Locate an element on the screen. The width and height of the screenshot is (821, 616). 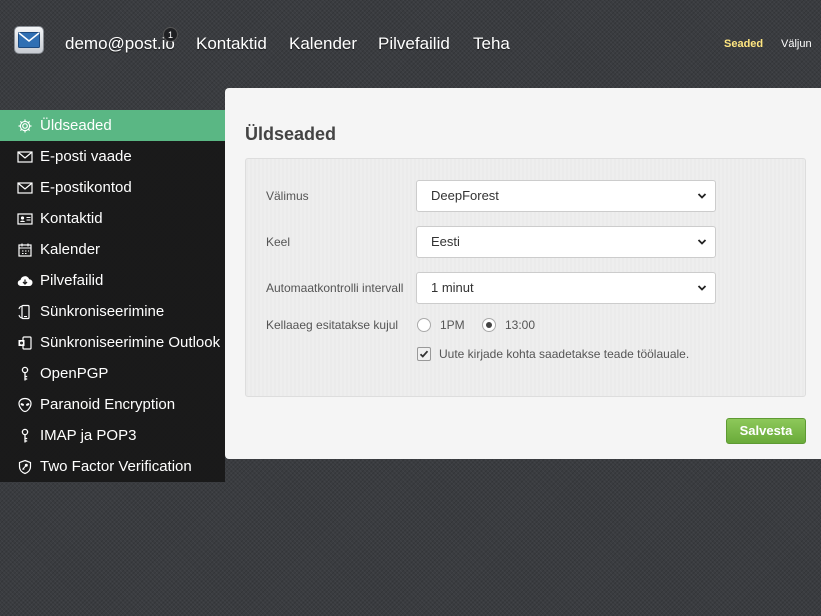
sync-phone-icon is located at coordinates (24, 311).